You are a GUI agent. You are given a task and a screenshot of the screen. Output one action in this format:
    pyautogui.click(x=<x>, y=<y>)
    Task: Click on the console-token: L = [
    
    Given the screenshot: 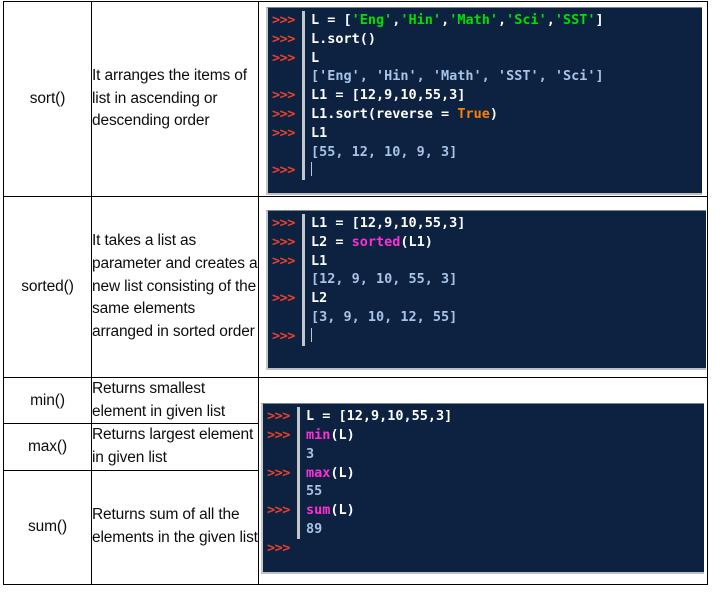 What is the action you would take?
    pyautogui.click(x=331, y=20)
    